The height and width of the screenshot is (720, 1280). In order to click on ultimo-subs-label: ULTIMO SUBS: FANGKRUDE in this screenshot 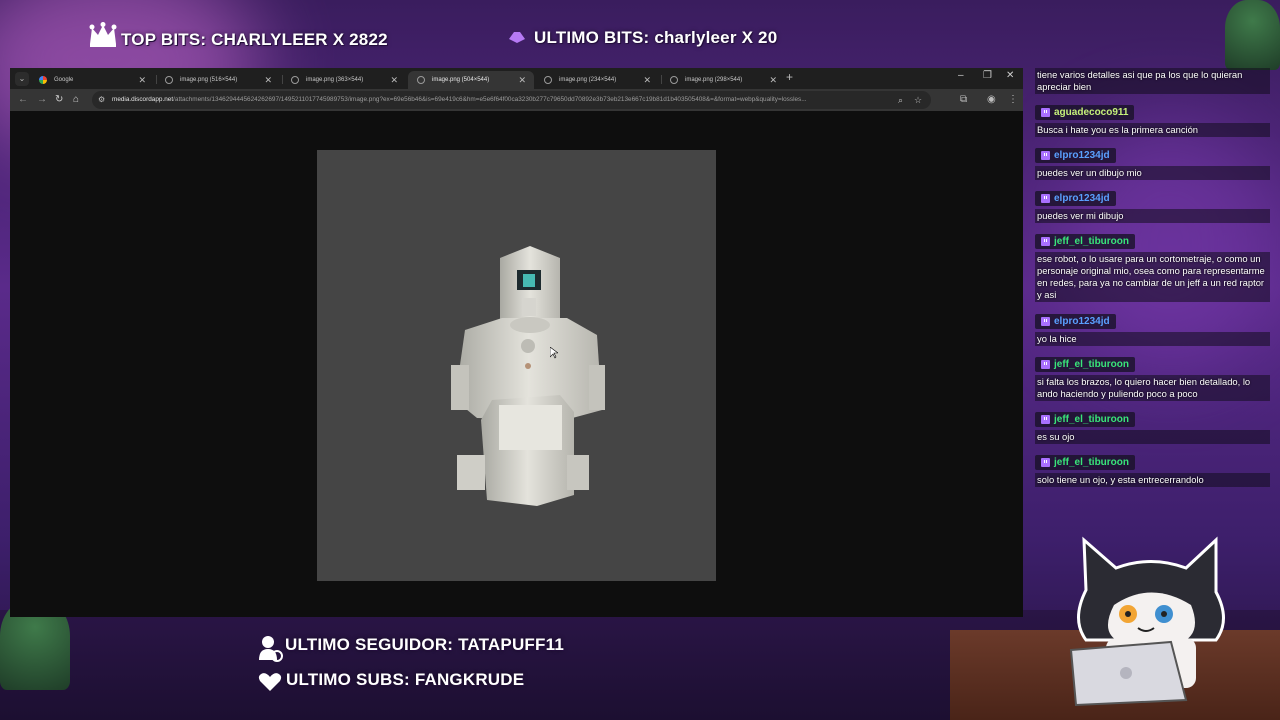, I will do `click(405, 679)`.